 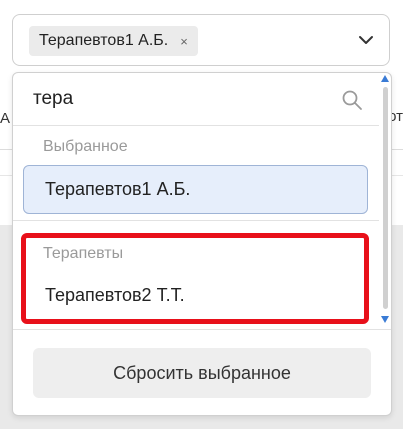 I want to click on selected-tag-label: Терапевтов1 А.Б., so click(x=104, y=40).